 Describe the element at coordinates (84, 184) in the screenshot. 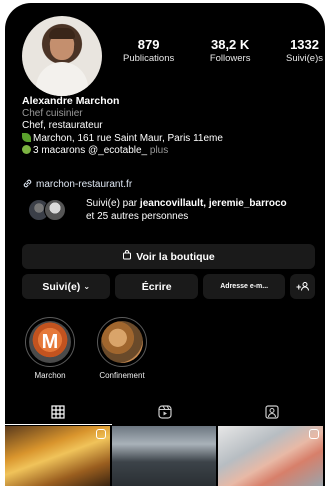

I see `website-link-text: marchon-restaurant.fr` at that location.